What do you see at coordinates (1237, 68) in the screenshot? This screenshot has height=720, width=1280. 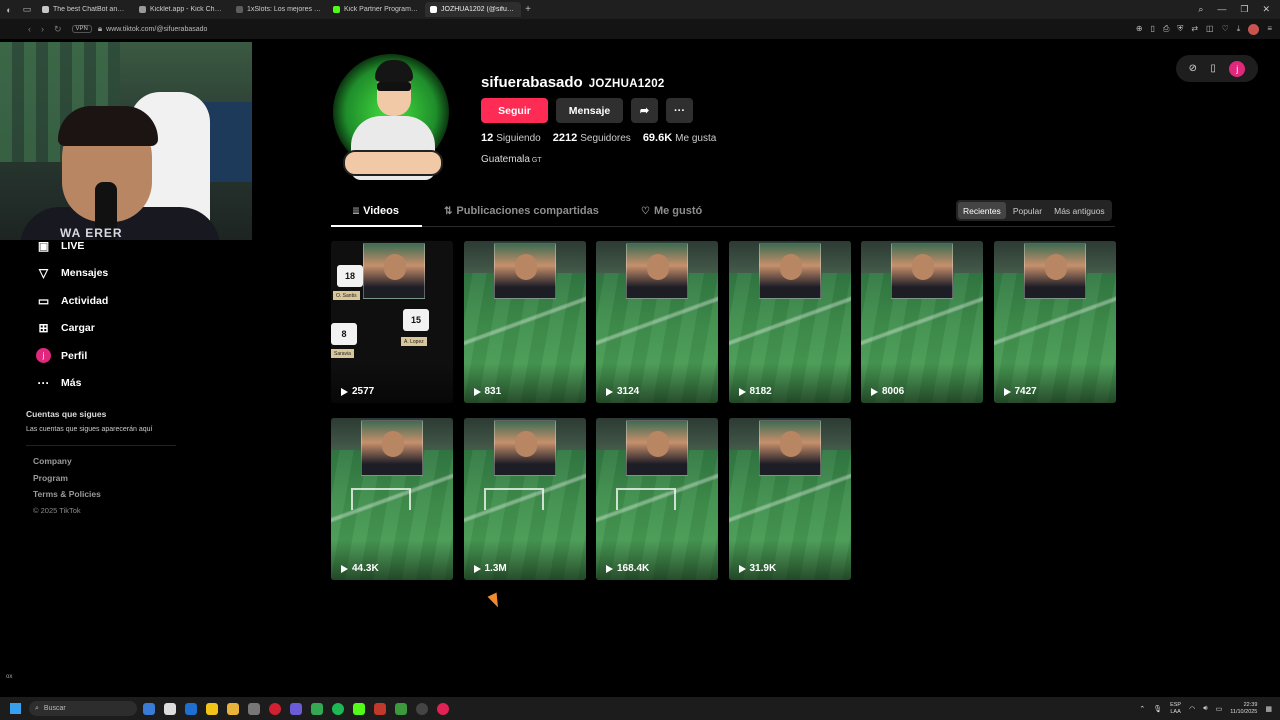 I see `account-avatar: j` at bounding box center [1237, 68].